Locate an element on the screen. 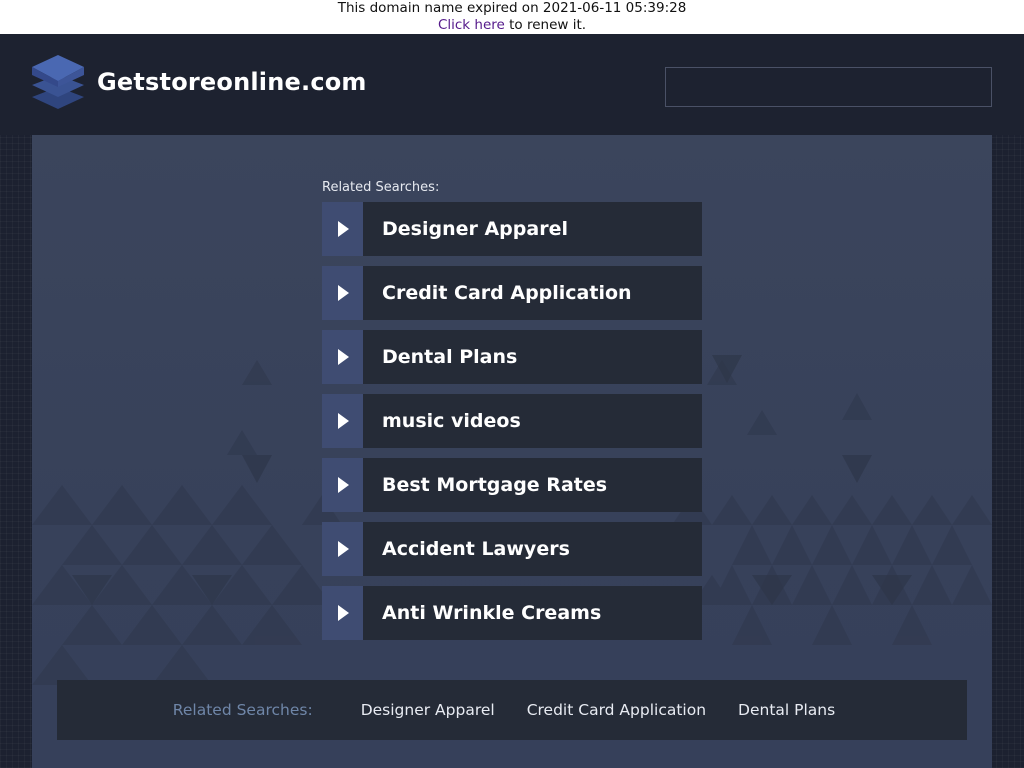 The height and width of the screenshot is (768, 1024). search-link-label: Accident Lawyers is located at coordinates (532, 549).